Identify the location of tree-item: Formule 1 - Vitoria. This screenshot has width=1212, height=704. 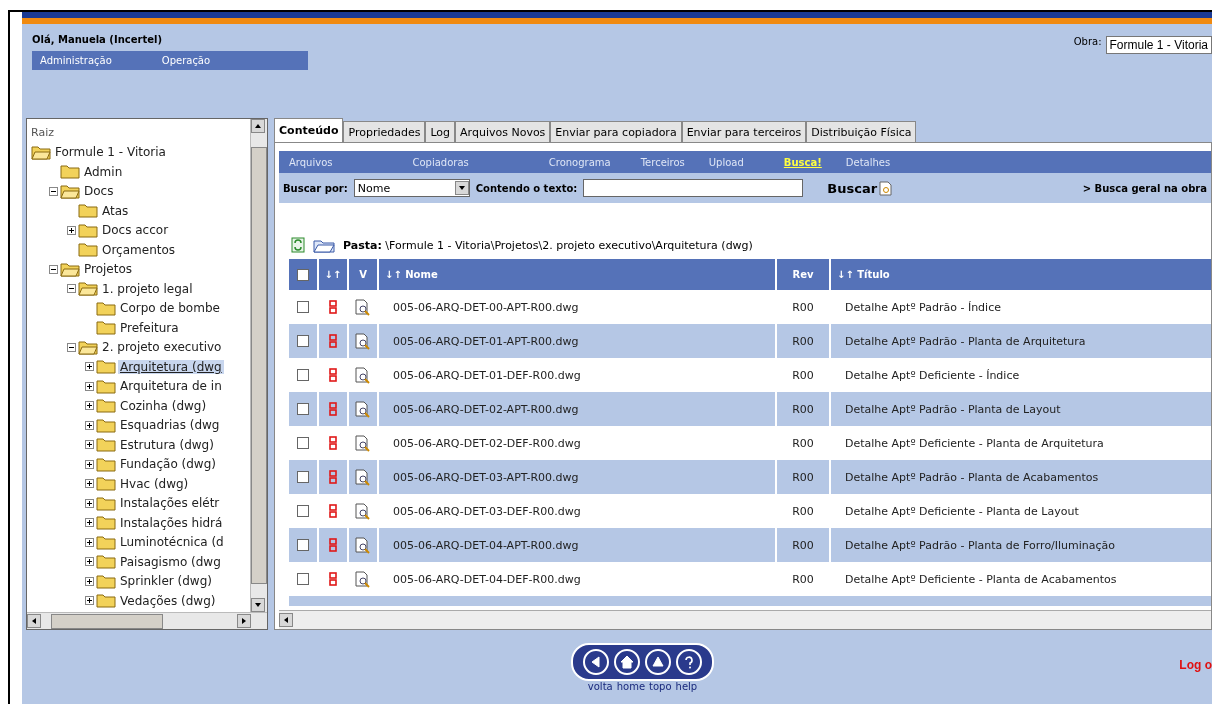
(110, 152).